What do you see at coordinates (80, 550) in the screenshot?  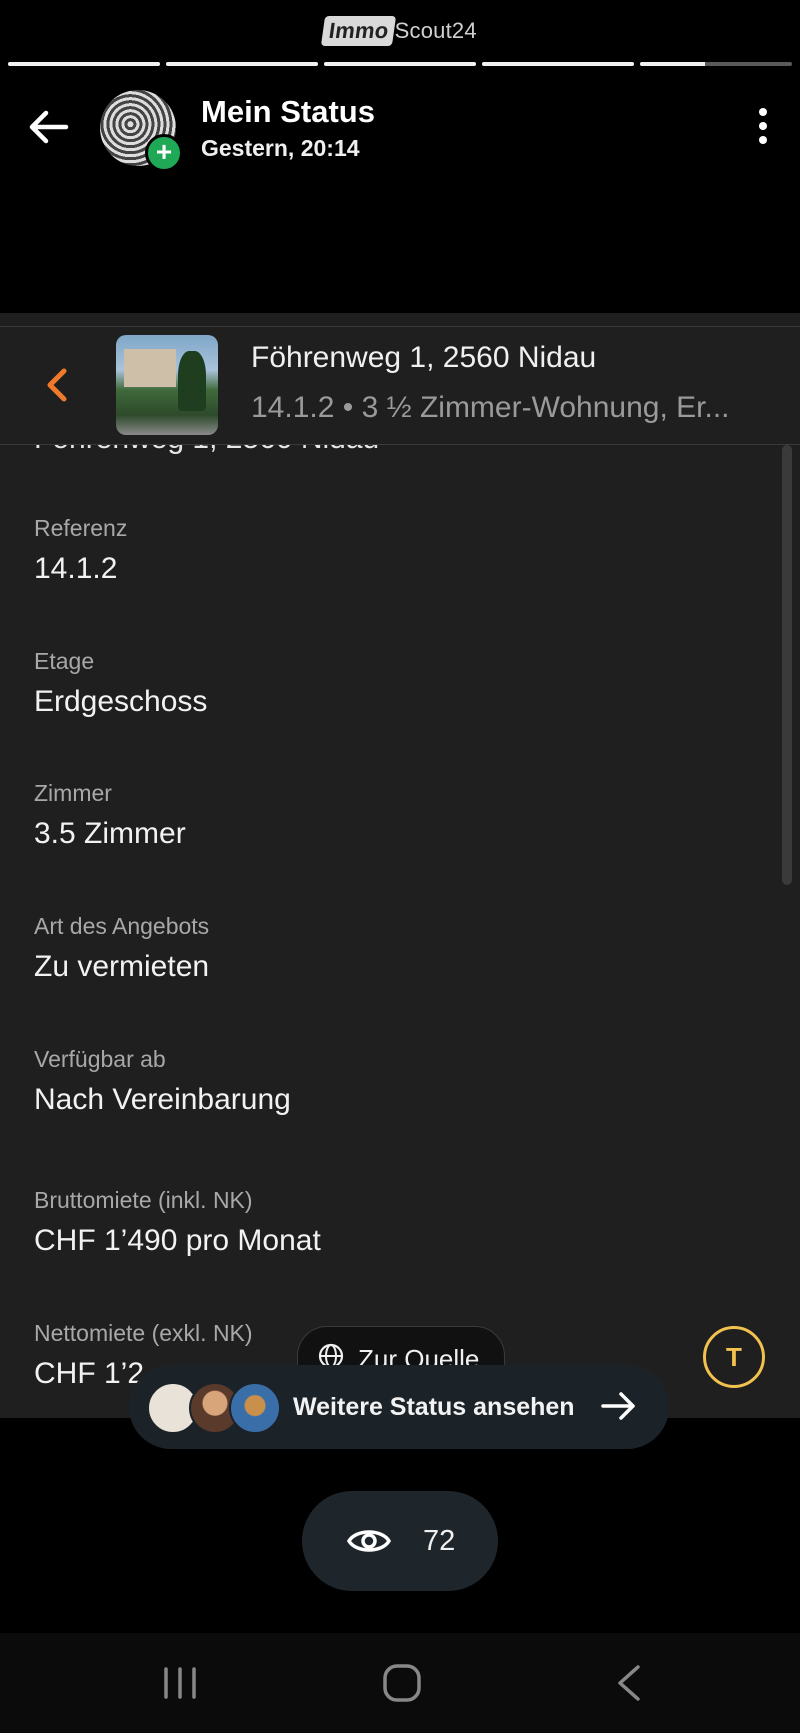 I see `field-referenz: Referenz 14.1.2` at bounding box center [80, 550].